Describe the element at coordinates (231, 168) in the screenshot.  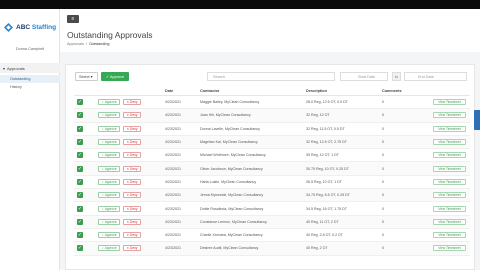
I see `cell-contractor: Oliver Jacobson, MyClean Consultancy` at that location.